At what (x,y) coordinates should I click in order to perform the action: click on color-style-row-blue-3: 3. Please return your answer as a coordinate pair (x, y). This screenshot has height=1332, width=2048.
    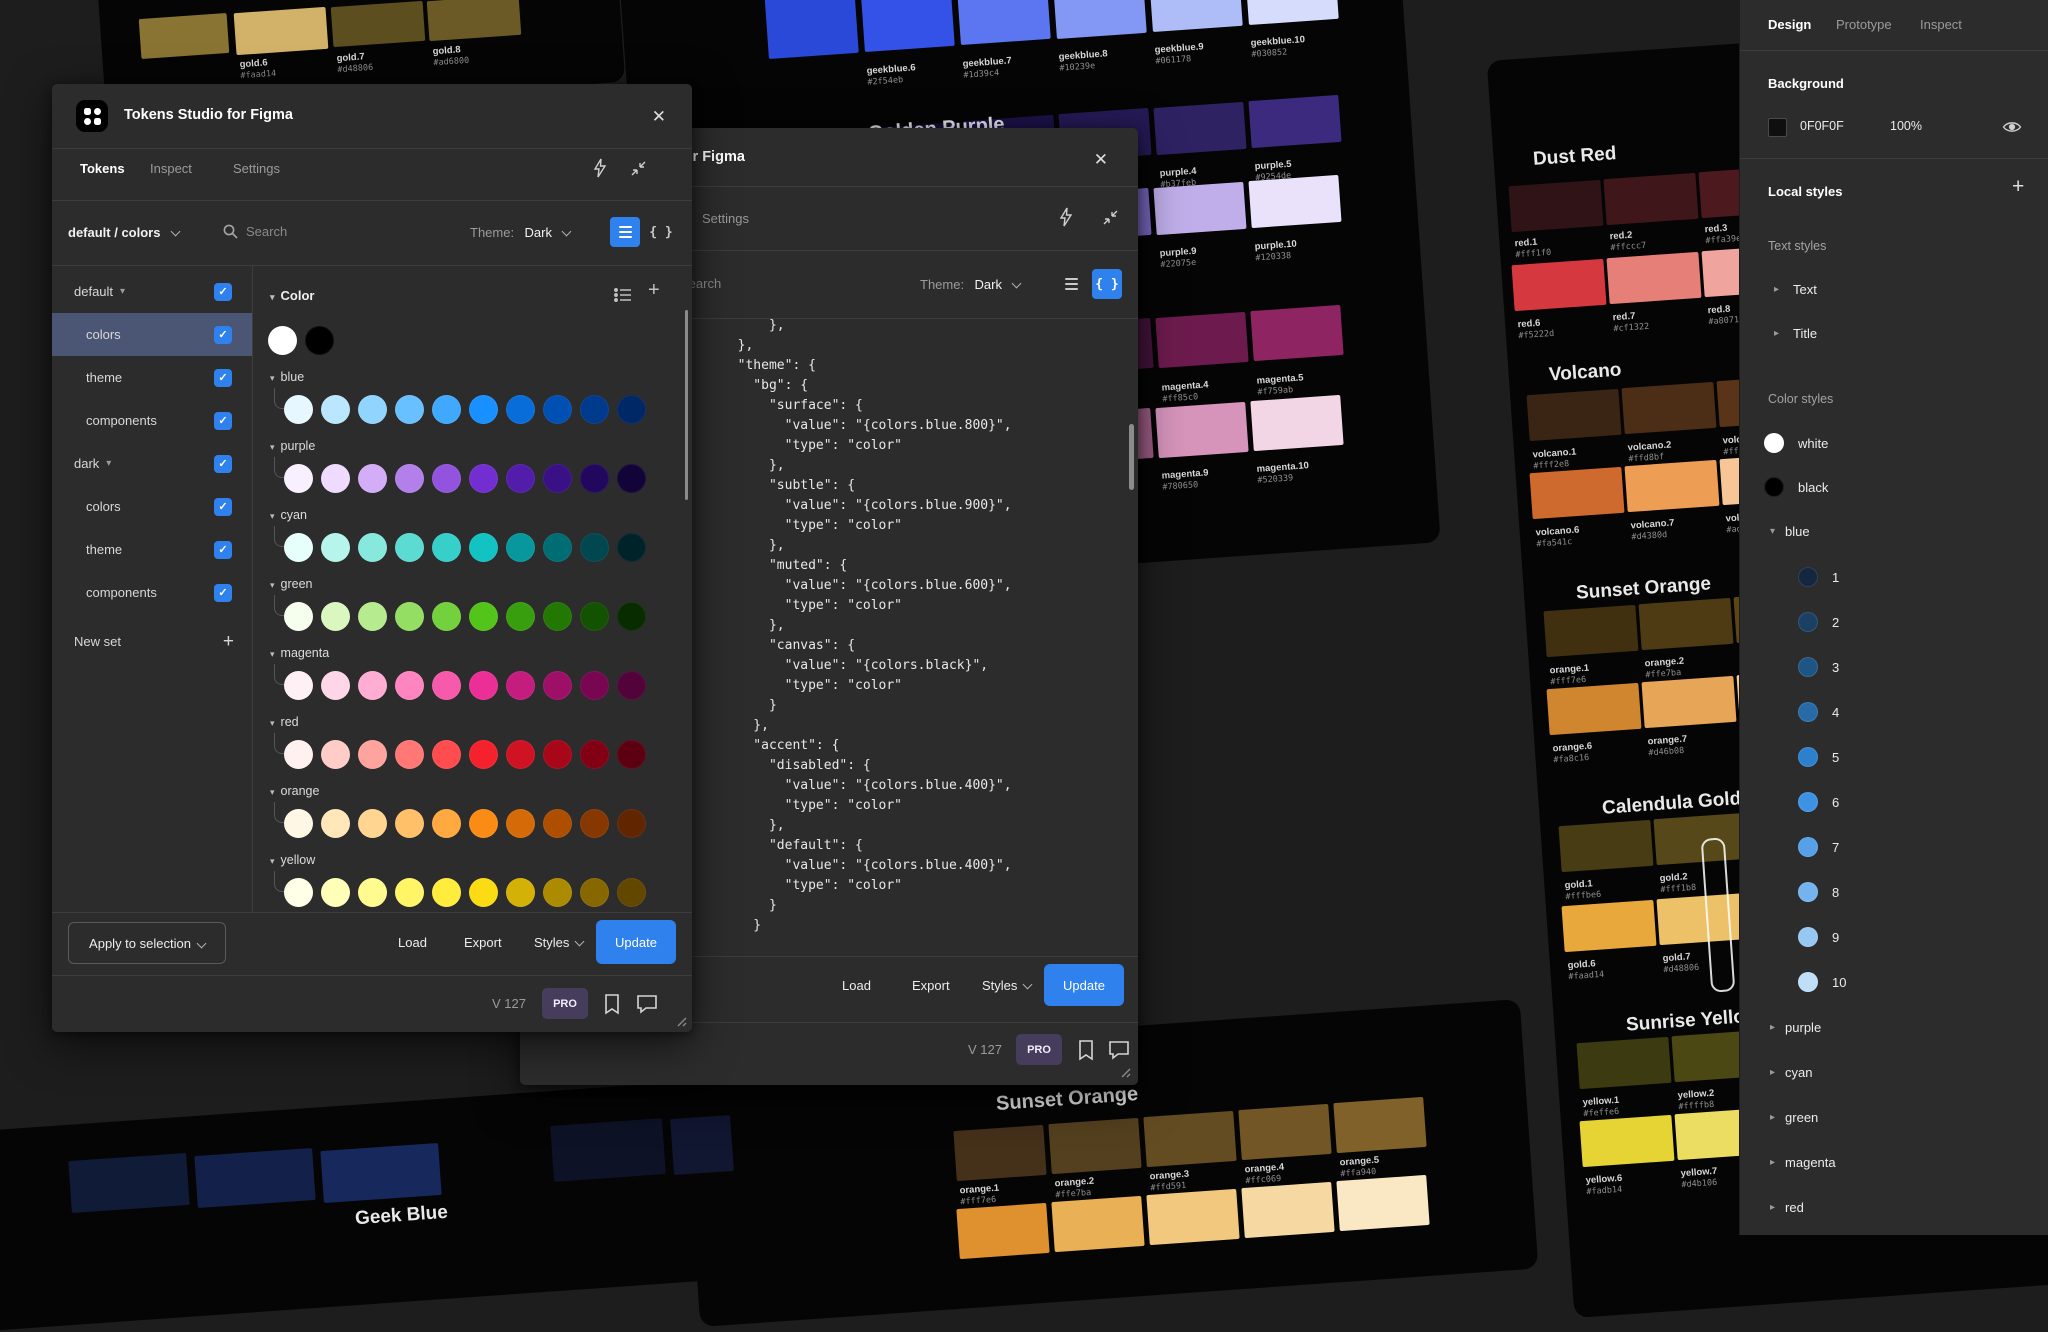
    Looking at the image, I should click on (1894, 667).